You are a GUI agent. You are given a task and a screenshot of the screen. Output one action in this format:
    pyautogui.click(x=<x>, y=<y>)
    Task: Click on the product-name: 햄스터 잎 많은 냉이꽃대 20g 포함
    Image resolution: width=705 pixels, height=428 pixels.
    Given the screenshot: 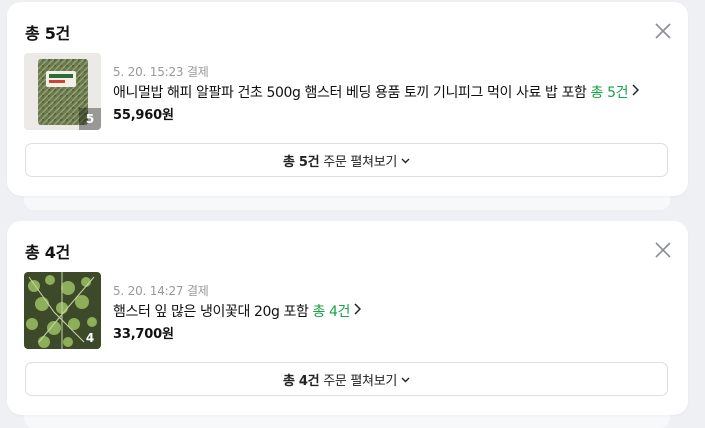 What is the action you would take?
    pyautogui.click(x=211, y=312)
    